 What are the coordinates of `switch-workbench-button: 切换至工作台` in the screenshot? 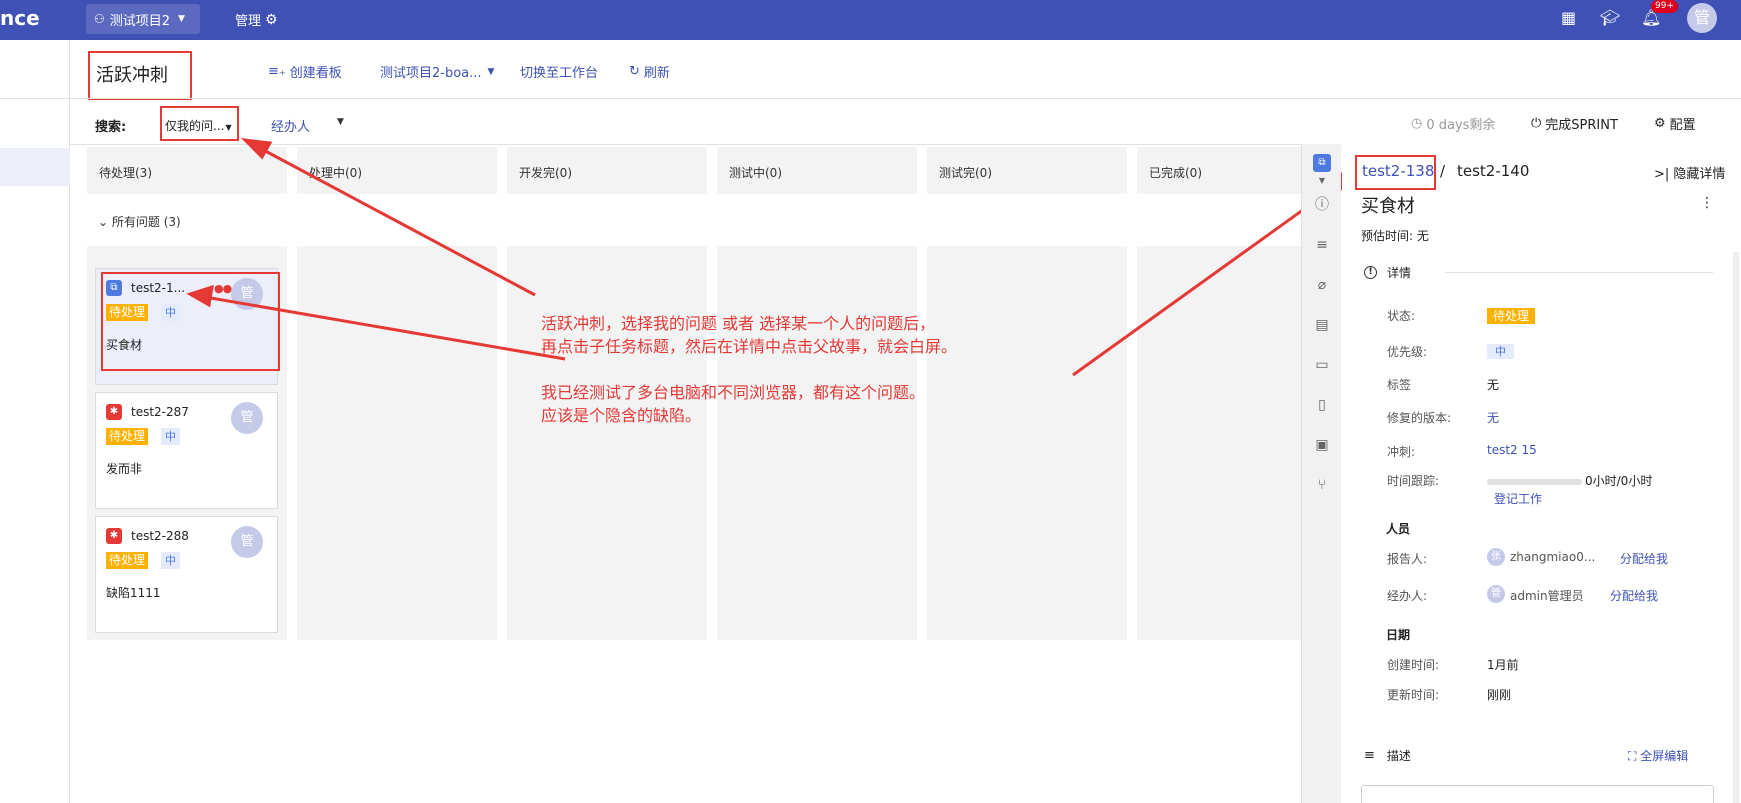 It's located at (559, 71).